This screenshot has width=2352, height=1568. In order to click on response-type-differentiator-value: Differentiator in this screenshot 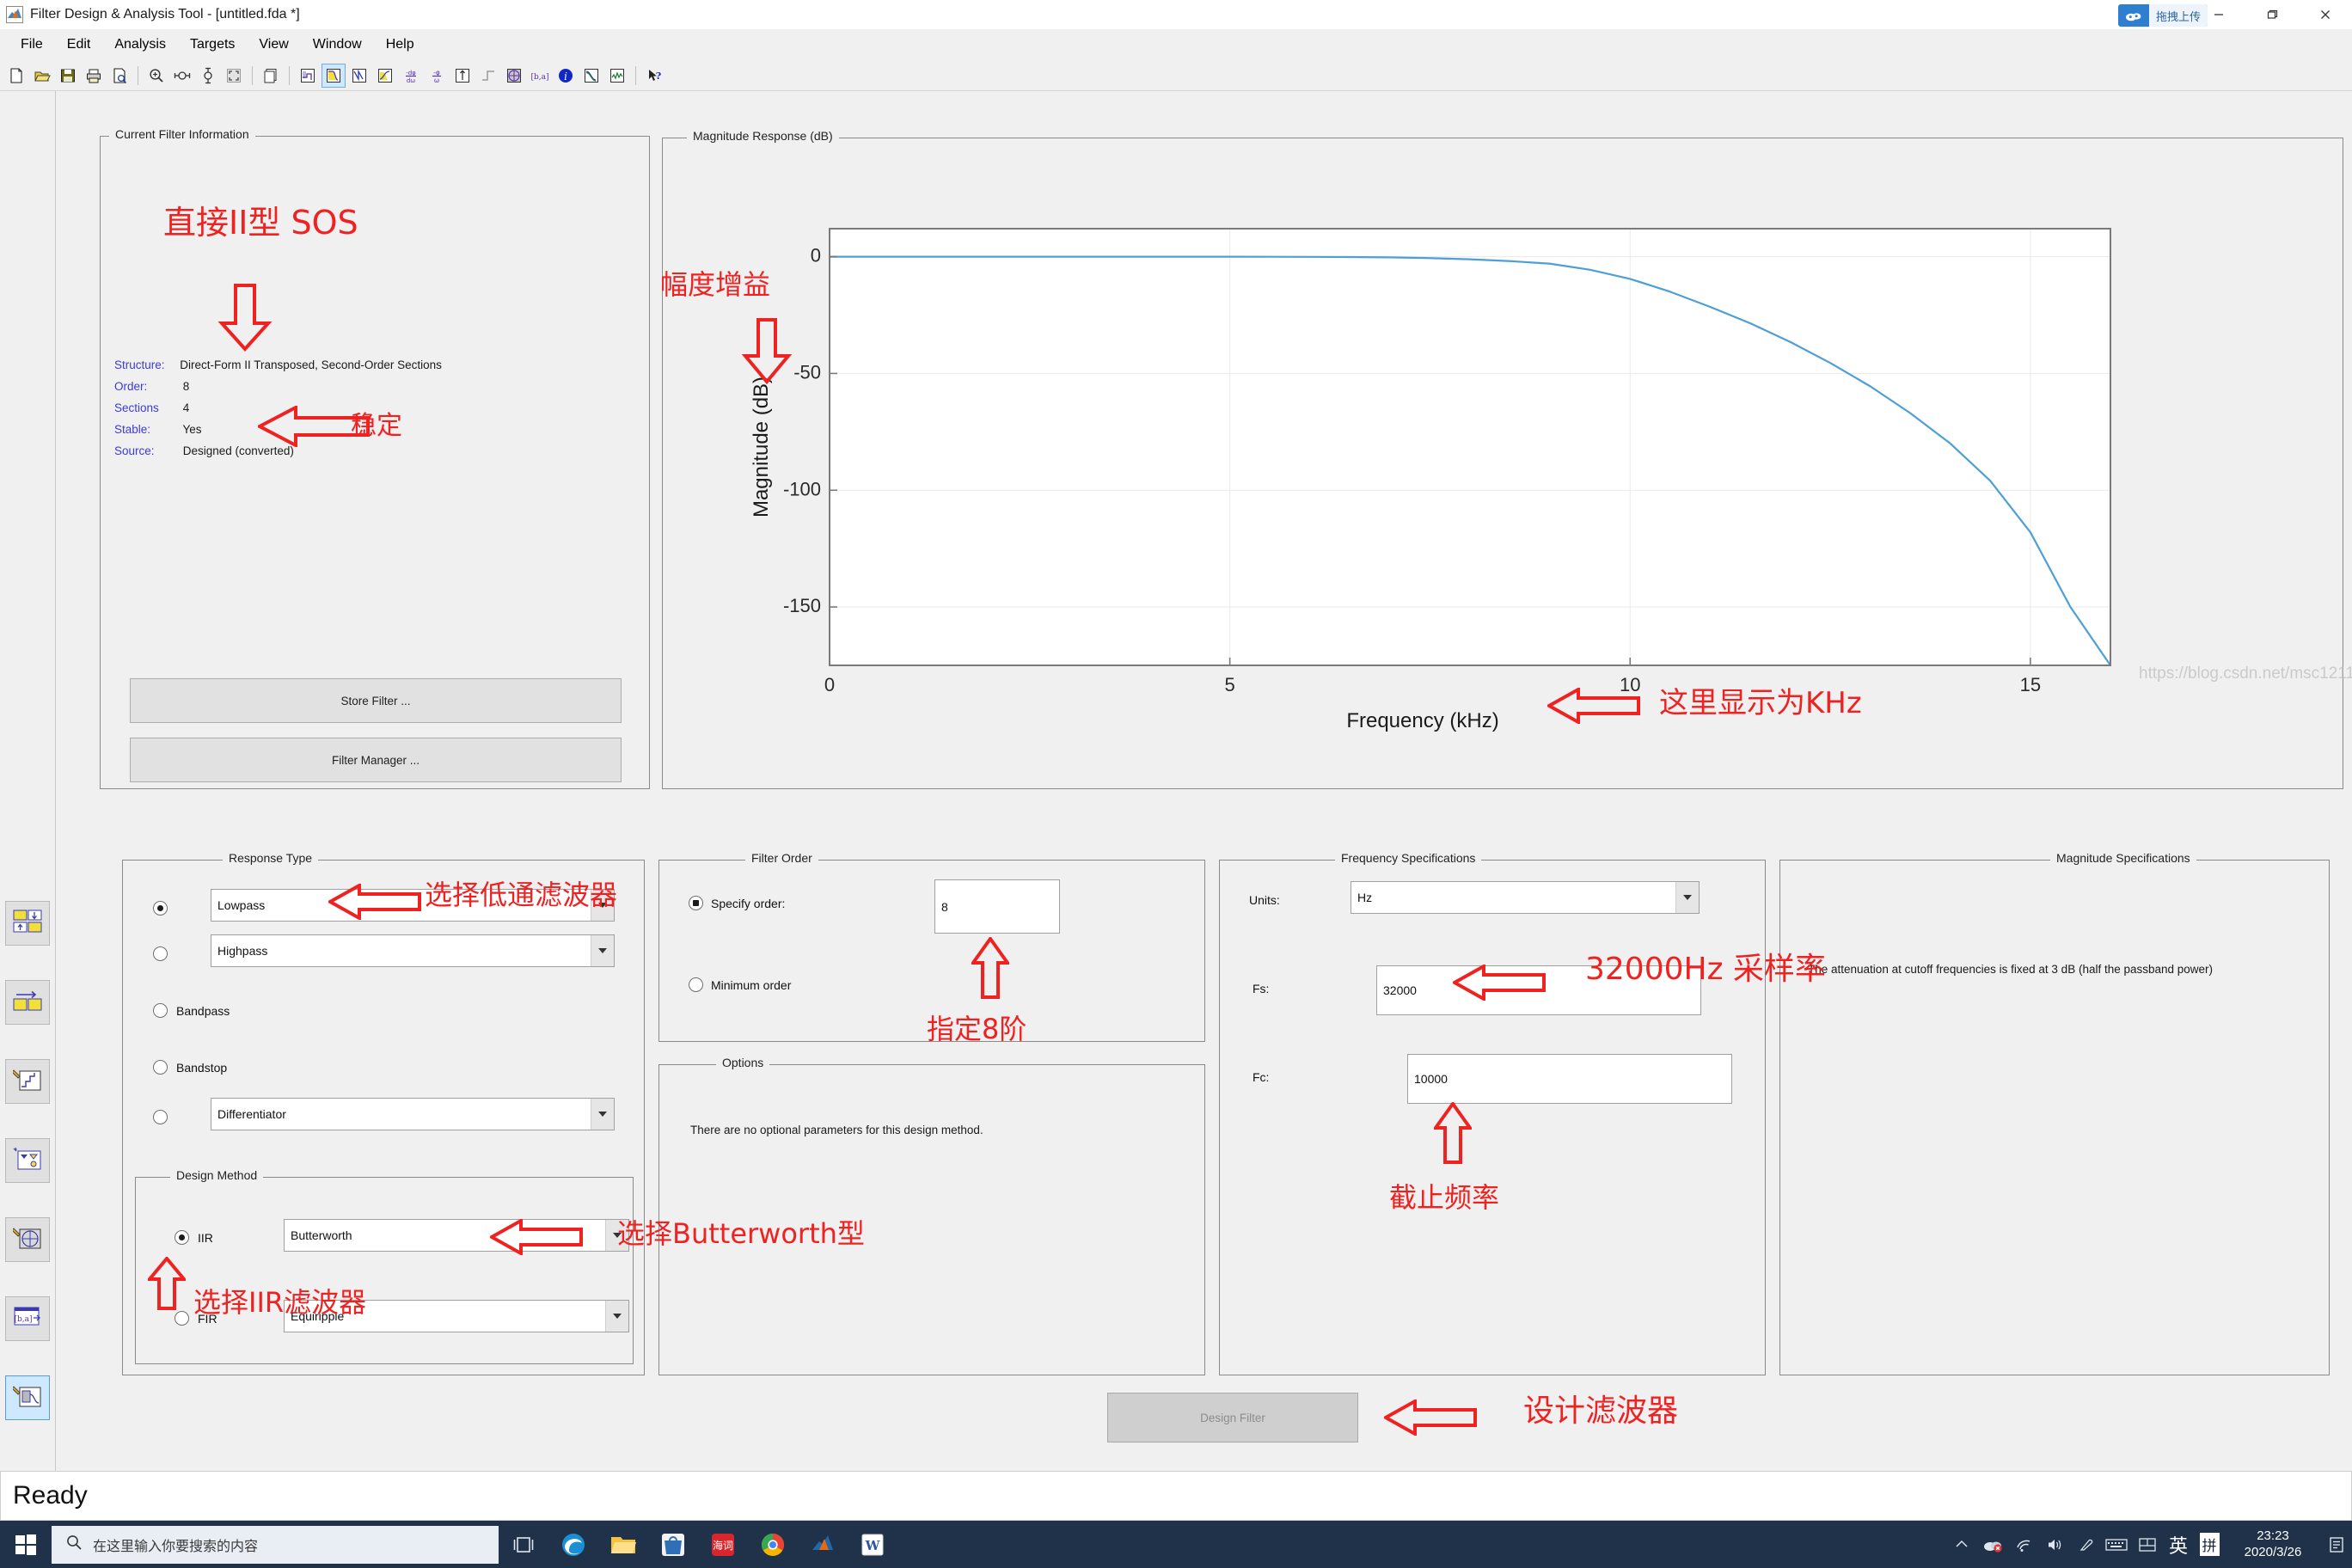, I will do `click(251, 1114)`.